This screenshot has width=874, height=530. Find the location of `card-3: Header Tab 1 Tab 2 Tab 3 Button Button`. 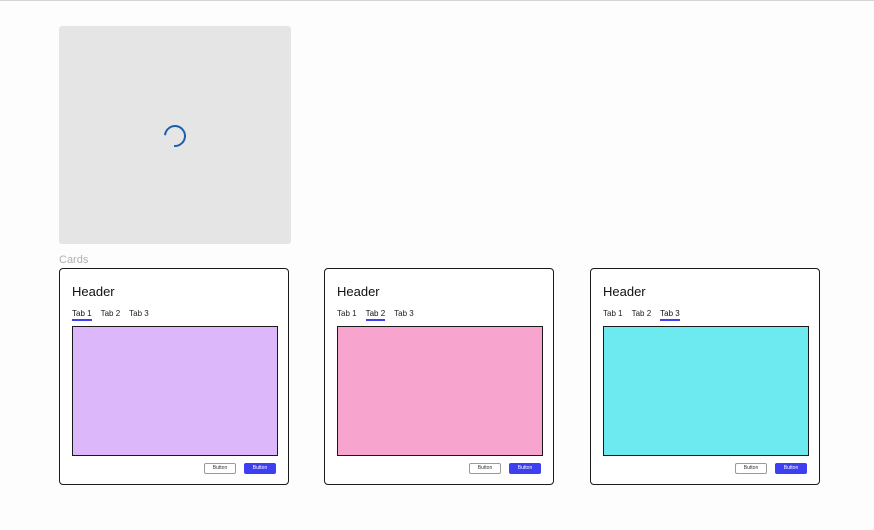

card-3: Header Tab 1 Tab 2 Tab 3 Button Button is located at coordinates (705, 376).